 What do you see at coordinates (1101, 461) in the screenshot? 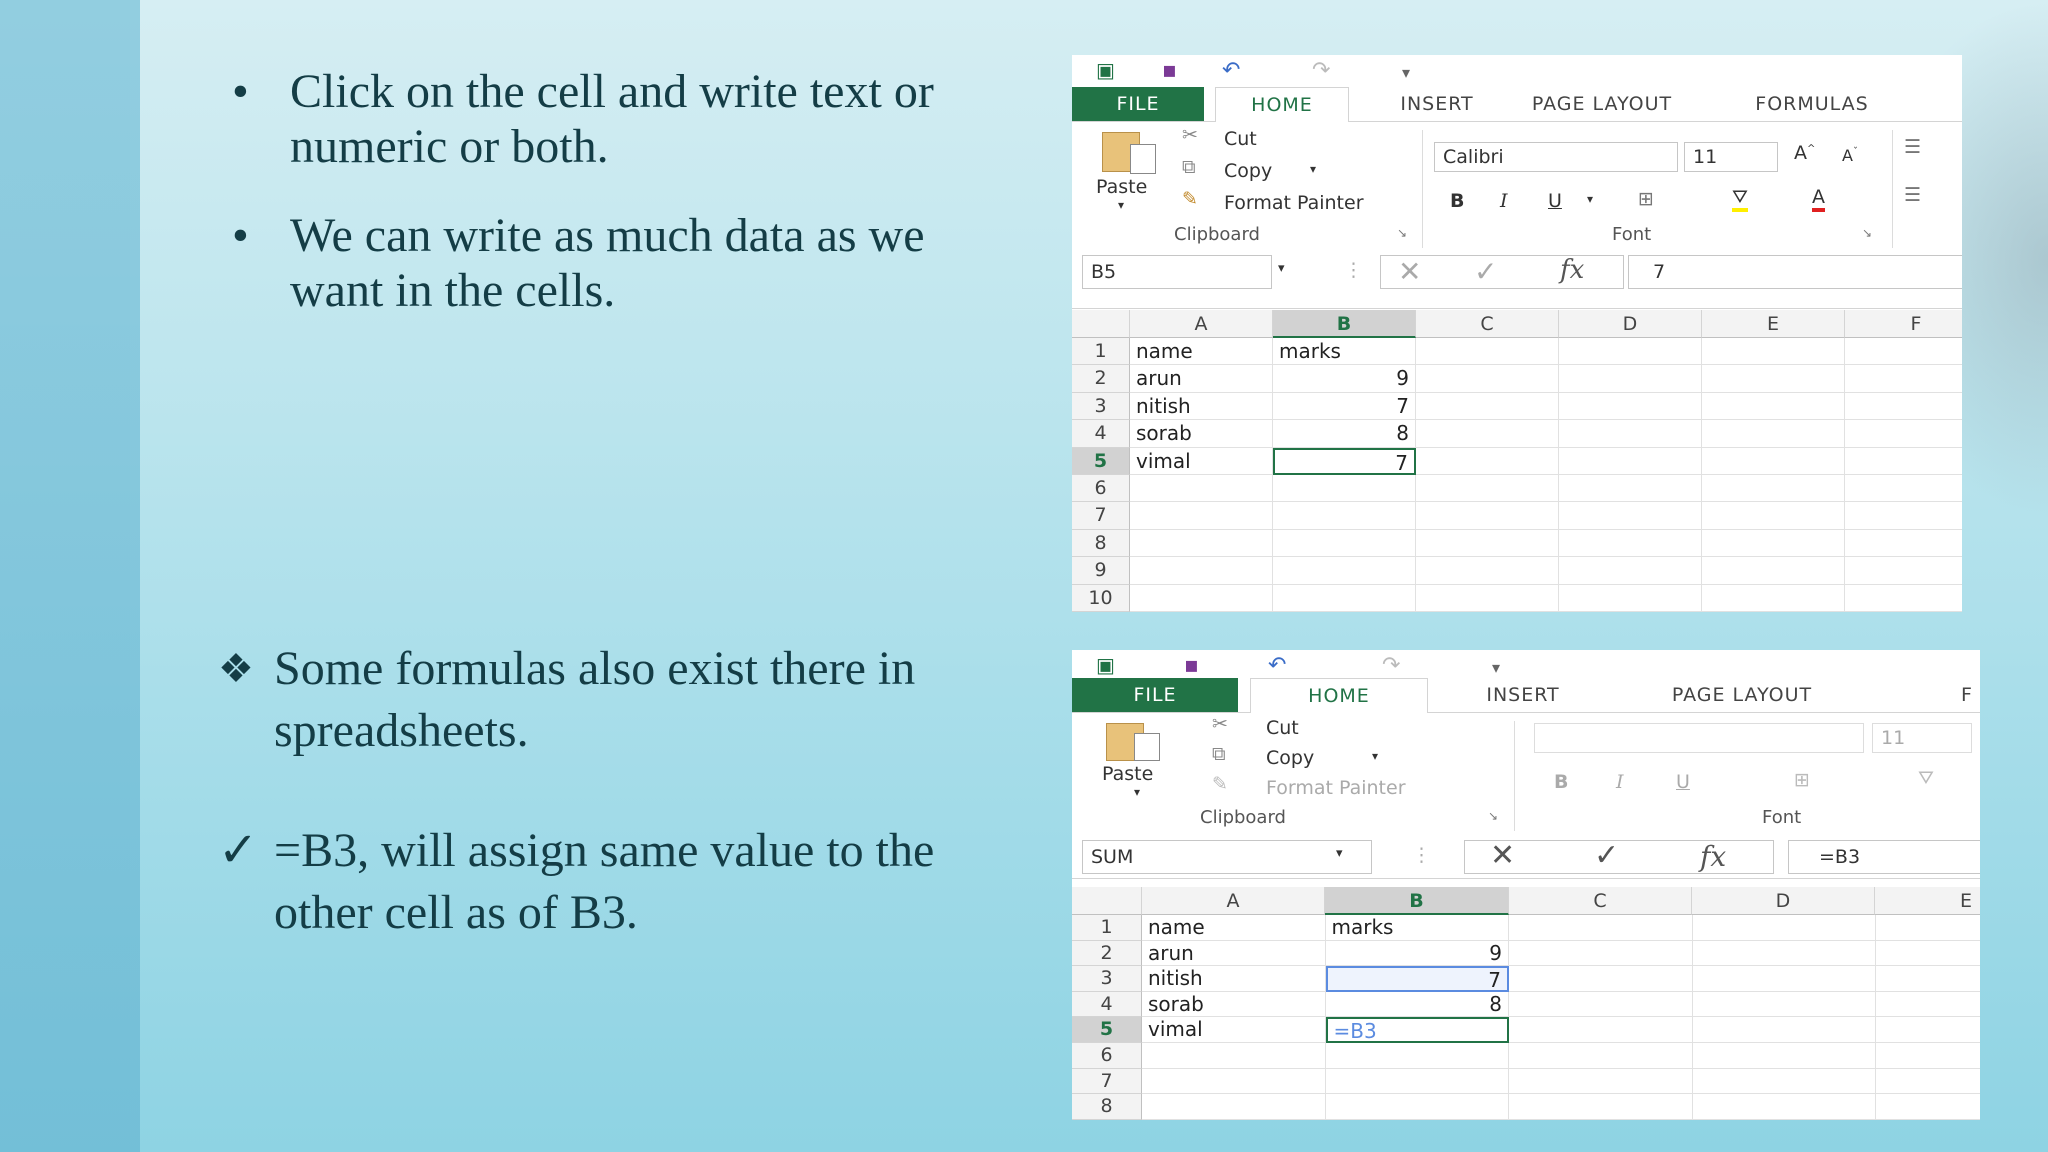
I see `row-header: 5` at bounding box center [1101, 461].